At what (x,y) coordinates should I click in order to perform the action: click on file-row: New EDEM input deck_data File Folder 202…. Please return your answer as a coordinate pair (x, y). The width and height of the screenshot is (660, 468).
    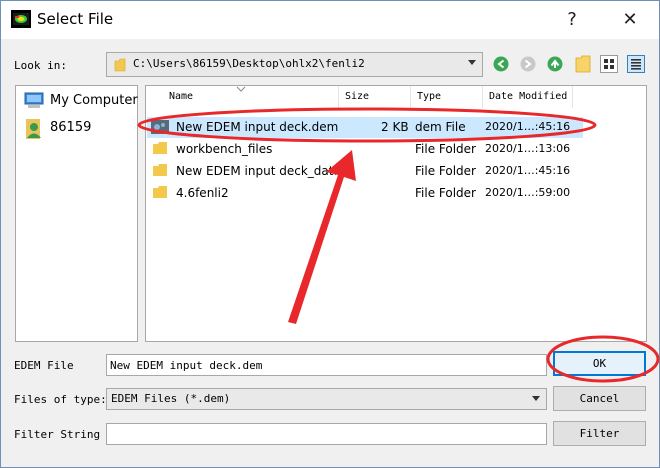
    Looking at the image, I should click on (365, 171).